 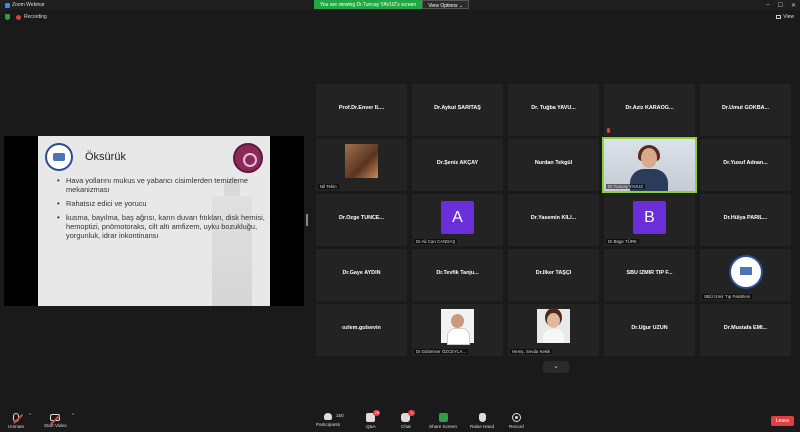 What do you see at coordinates (161, 203) in the screenshot?
I see `slide-bullet: Rahatsız edici ve yorucu` at bounding box center [161, 203].